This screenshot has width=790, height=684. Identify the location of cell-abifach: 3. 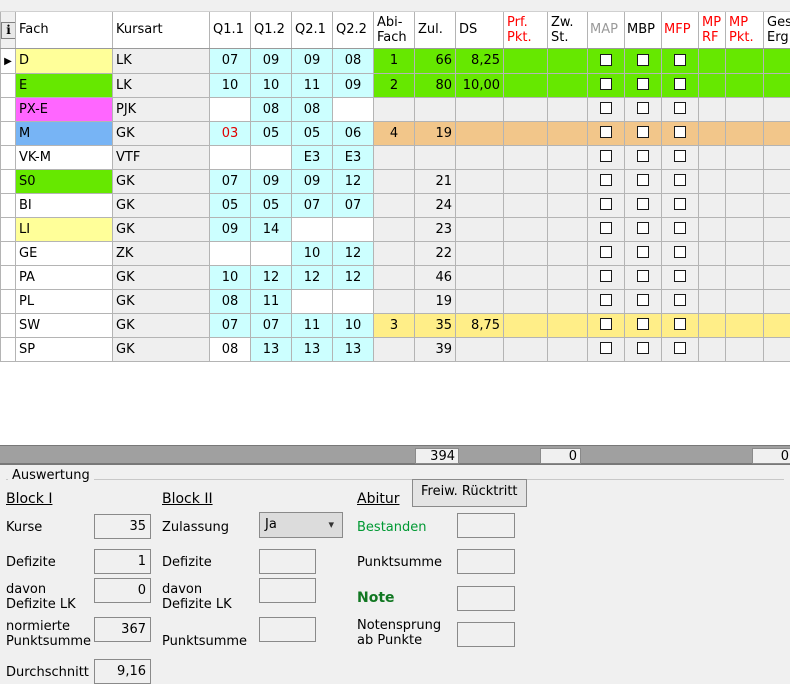
(394, 325).